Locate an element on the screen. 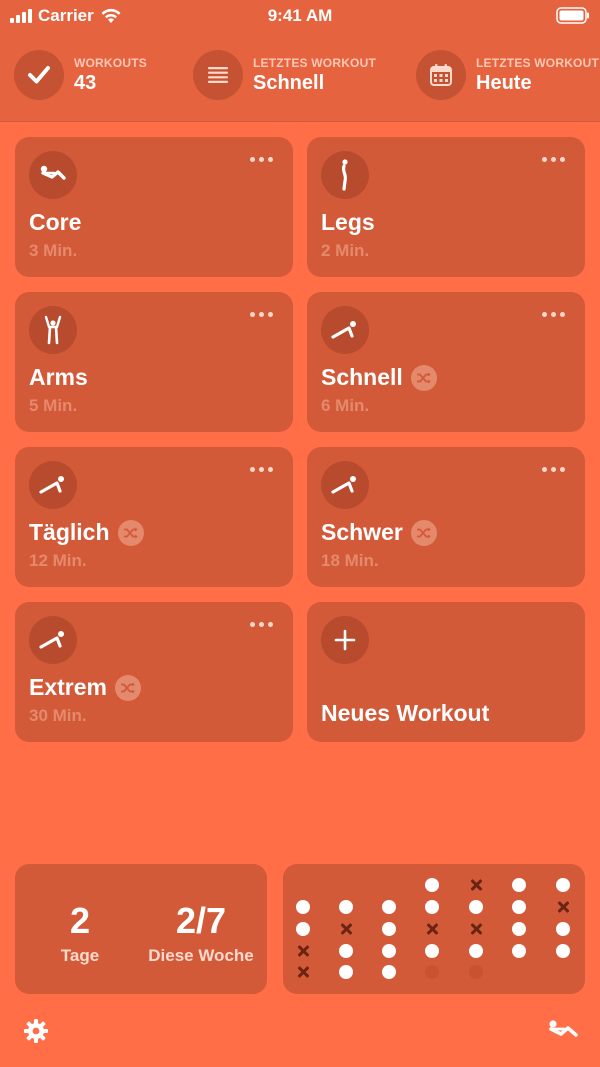 The width and height of the screenshot is (600, 1067). workout-title: Extrem is located at coordinates (85, 687).